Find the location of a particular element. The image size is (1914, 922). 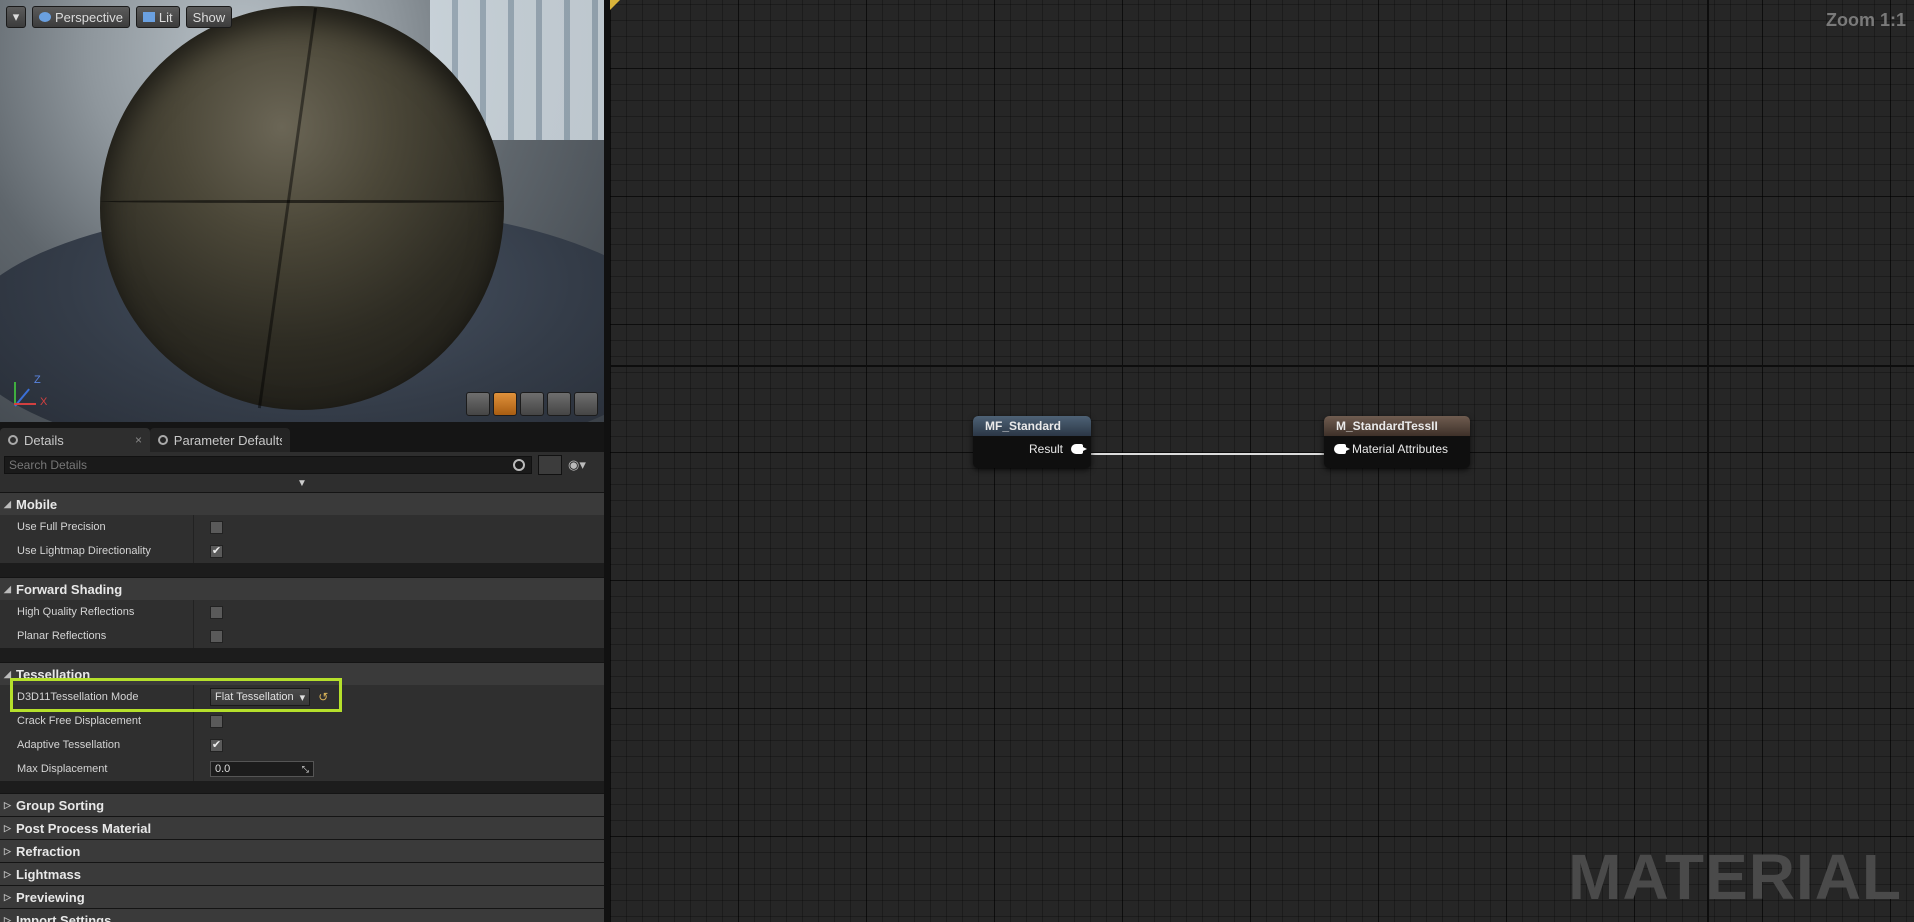

adaptive-tessellation-checkbox: ✔ is located at coordinates (216, 745).